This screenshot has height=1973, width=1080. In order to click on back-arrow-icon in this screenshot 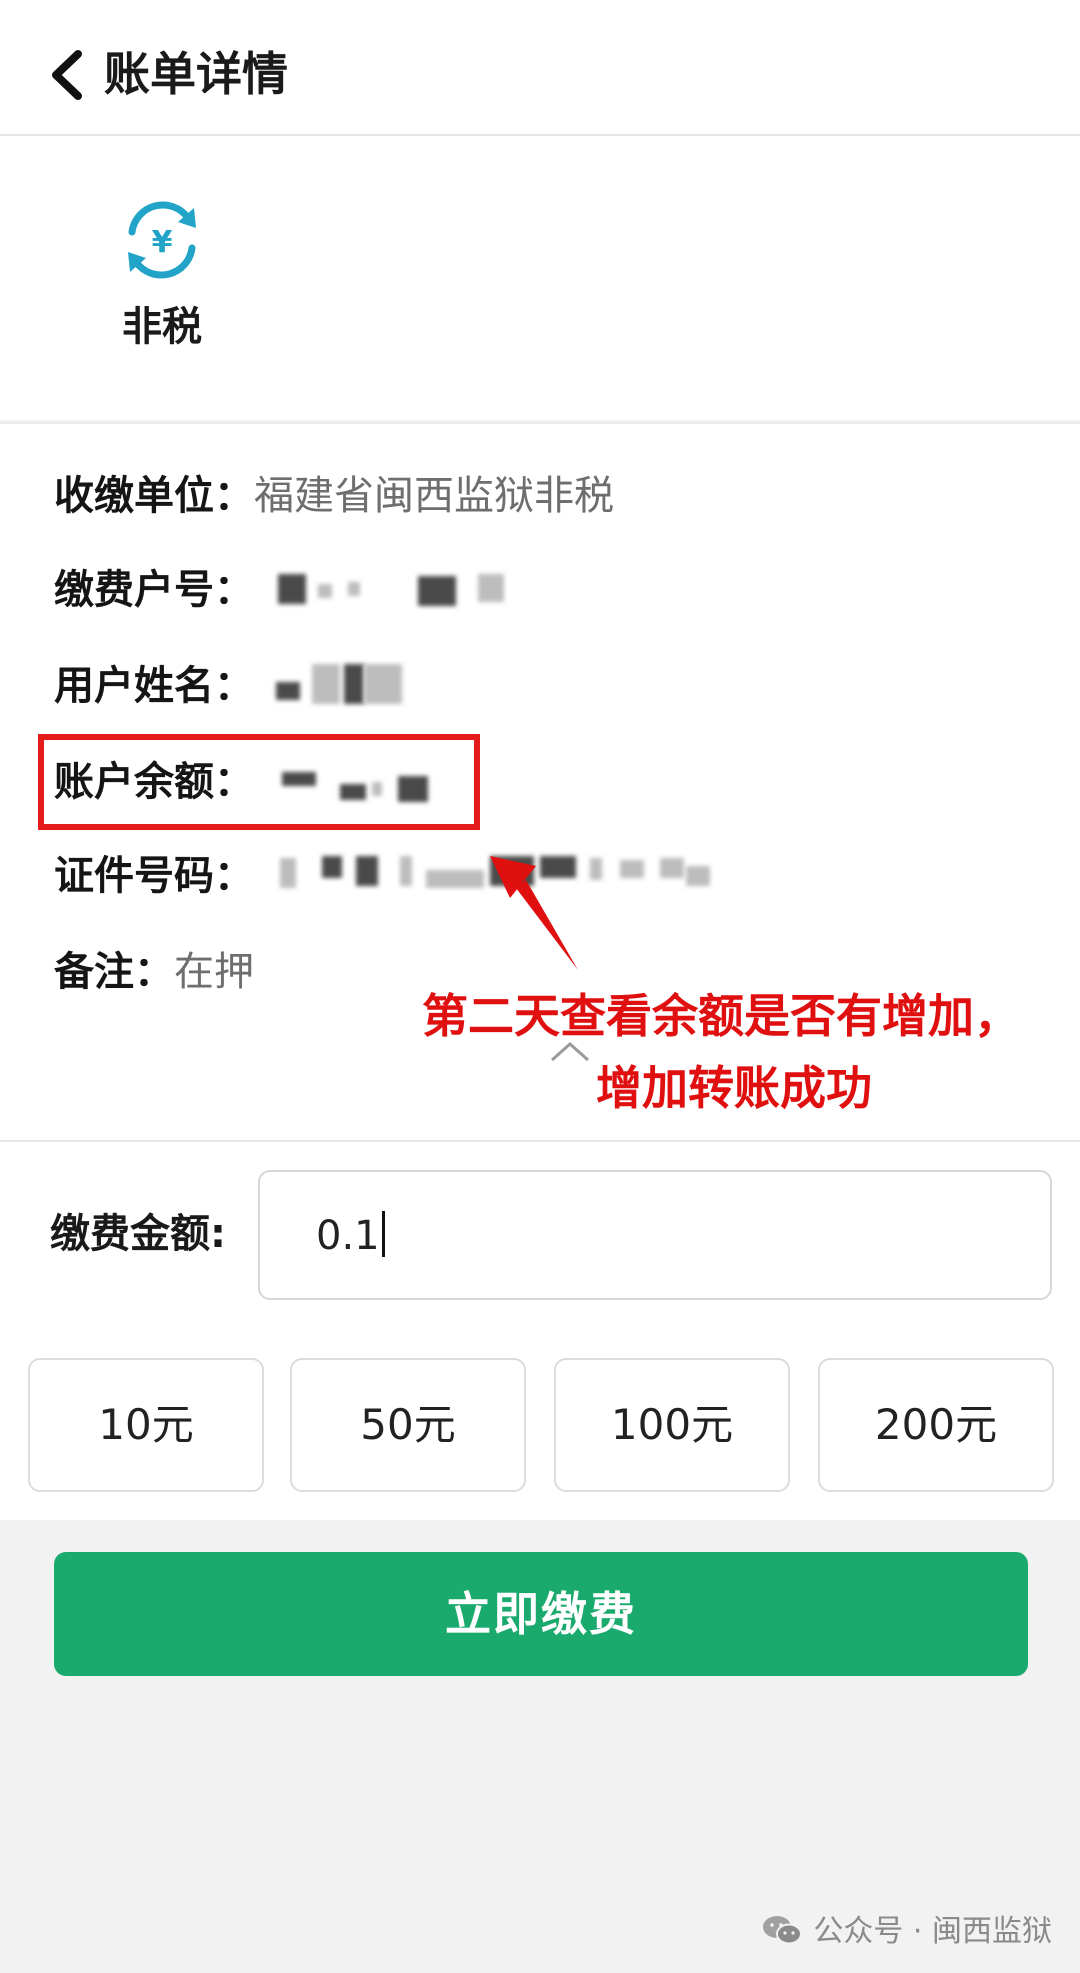, I will do `click(68, 75)`.